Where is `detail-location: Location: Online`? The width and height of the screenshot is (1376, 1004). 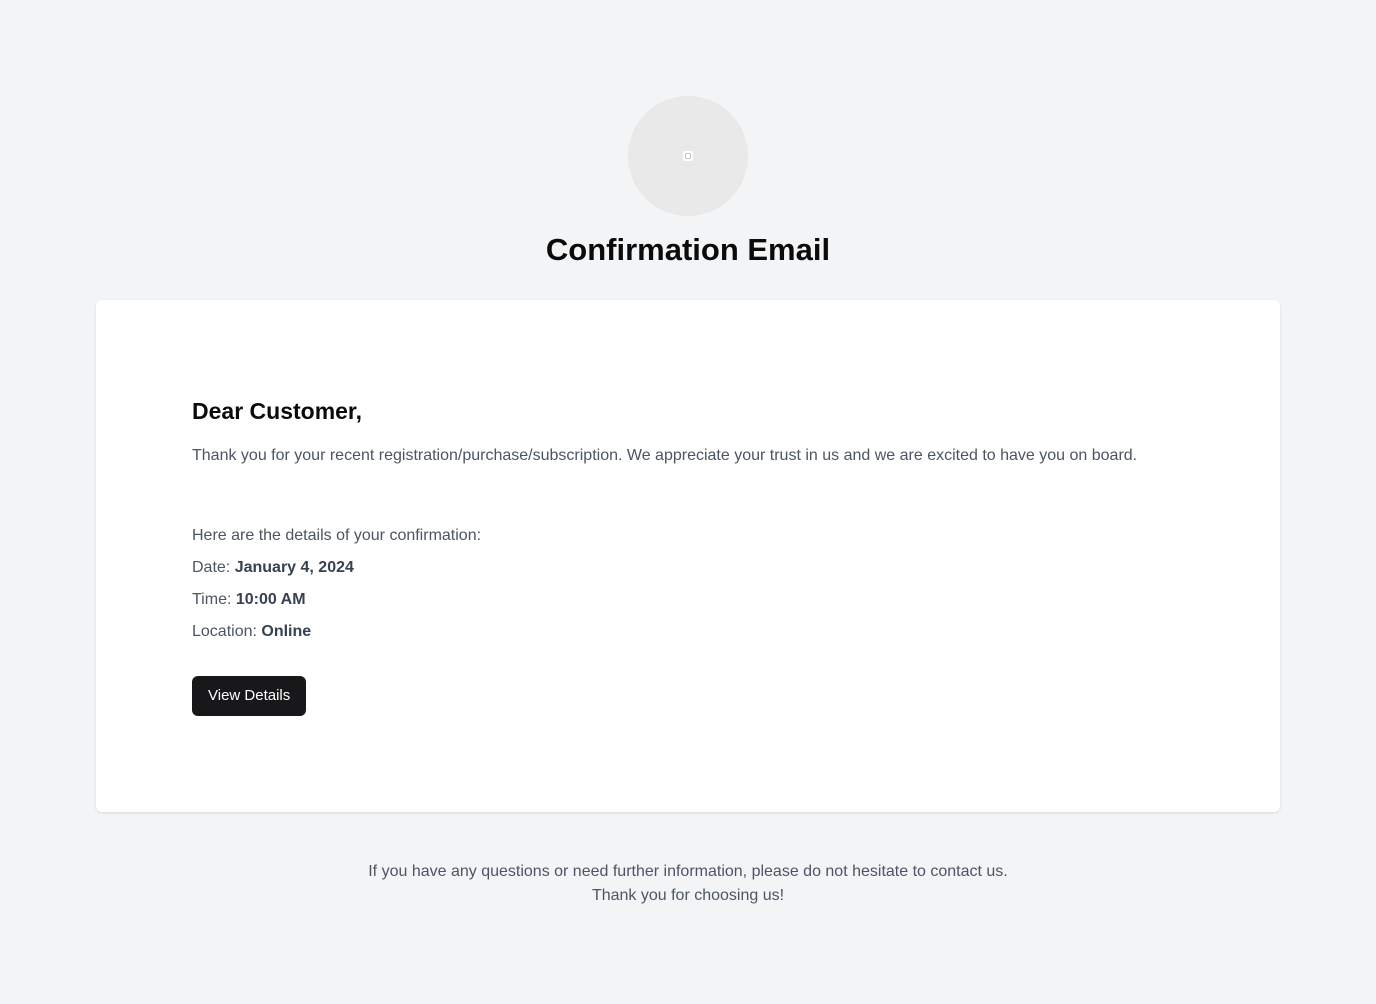
detail-location: Location: Online is located at coordinates (251, 632).